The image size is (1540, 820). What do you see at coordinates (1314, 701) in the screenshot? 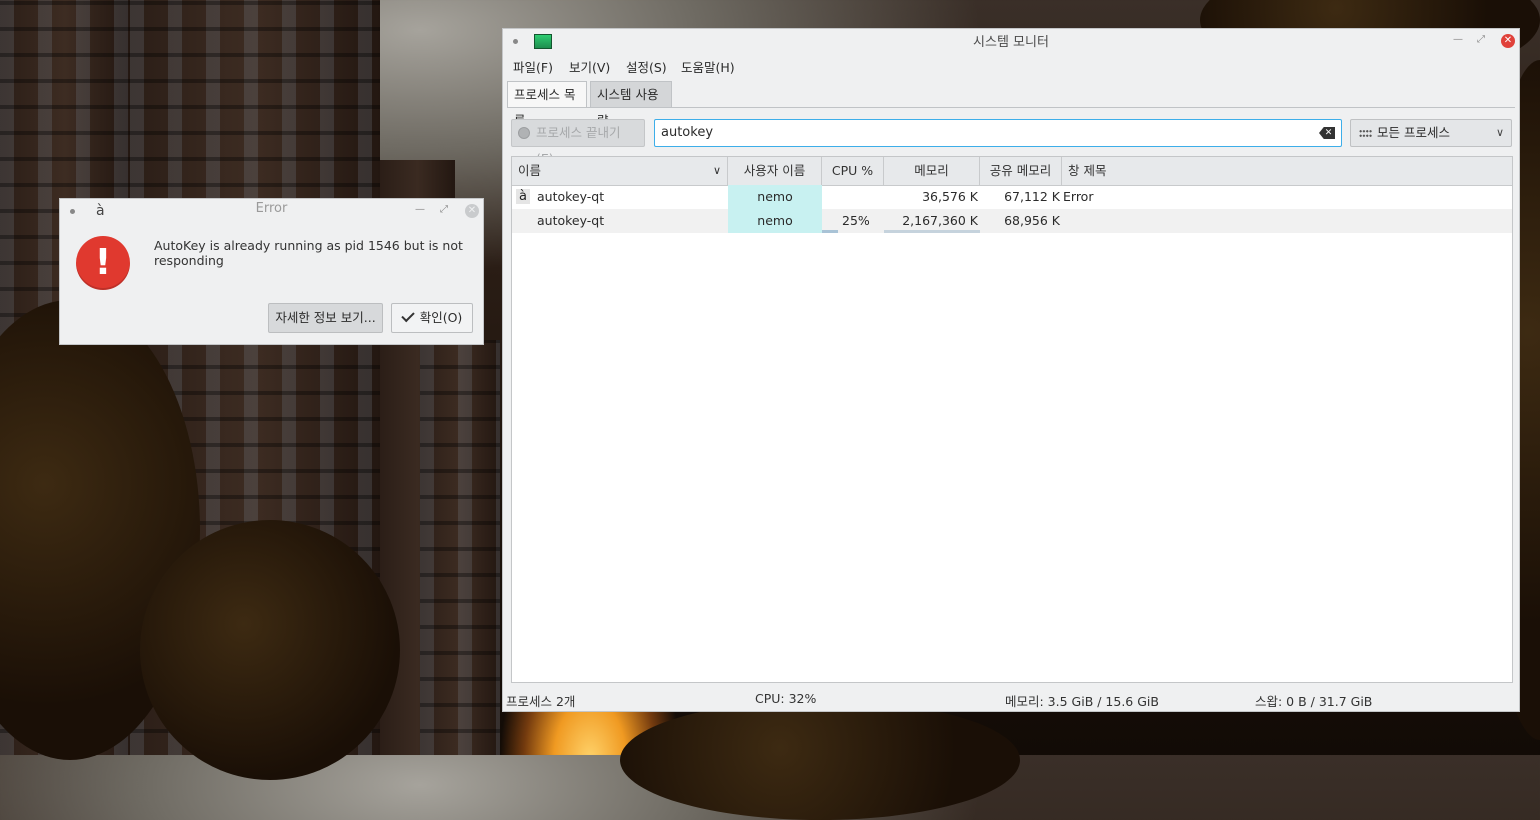
I see `status-swap: 스왑: 0 B / 31.7 GiB` at bounding box center [1314, 701].